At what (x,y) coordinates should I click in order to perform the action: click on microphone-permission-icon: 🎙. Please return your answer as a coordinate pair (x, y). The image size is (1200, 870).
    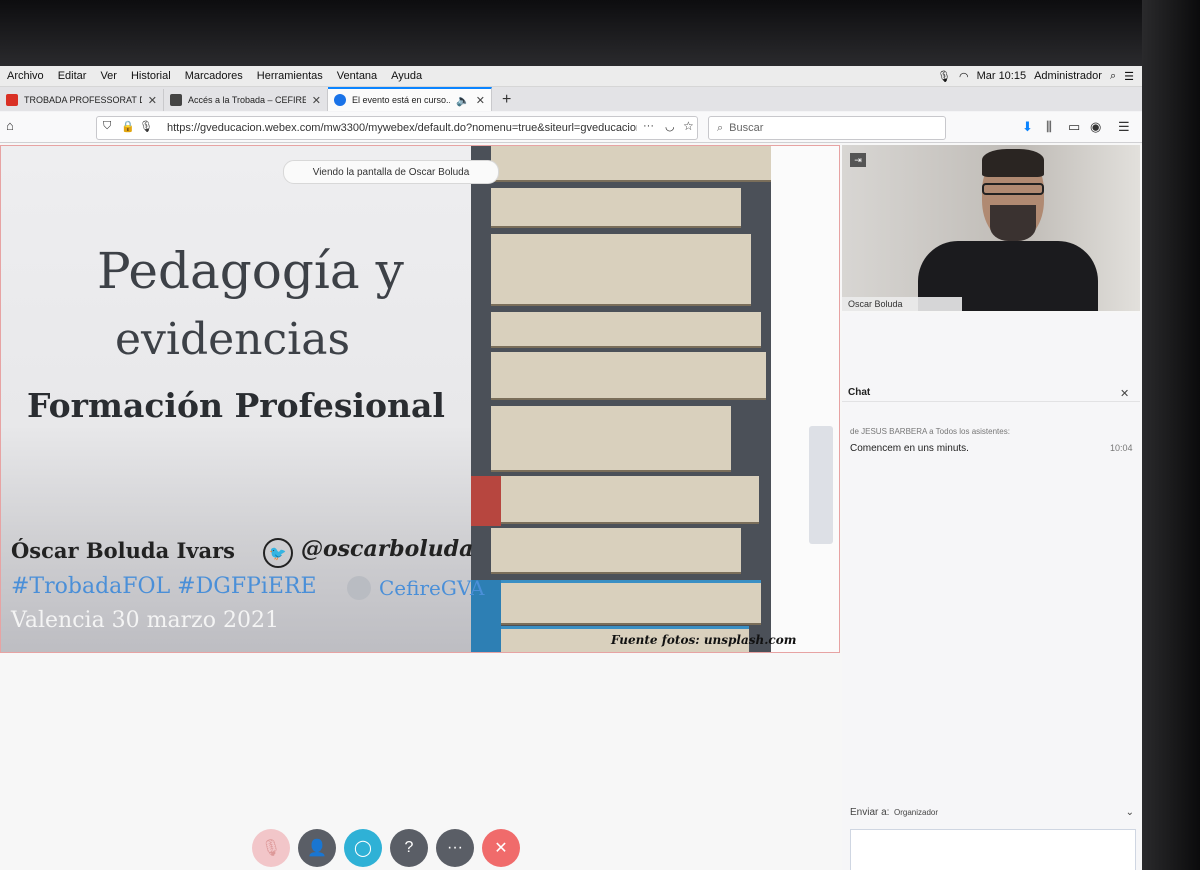
    Looking at the image, I should click on (146, 126).